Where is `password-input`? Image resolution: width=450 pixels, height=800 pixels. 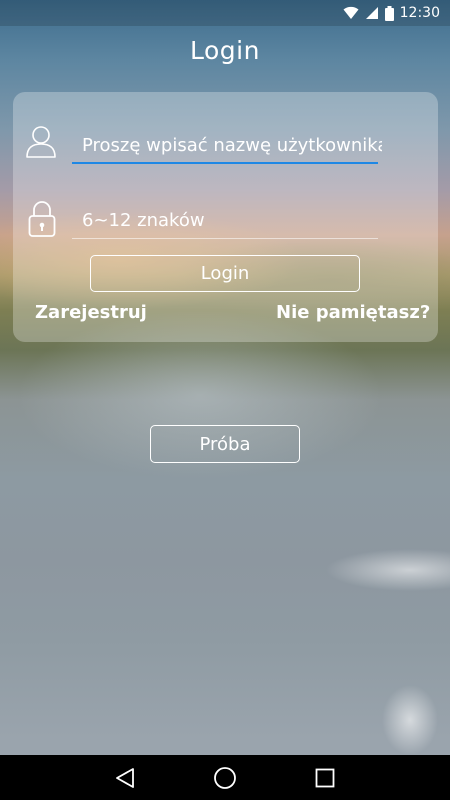 password-input is located at coordinates (232, 220).